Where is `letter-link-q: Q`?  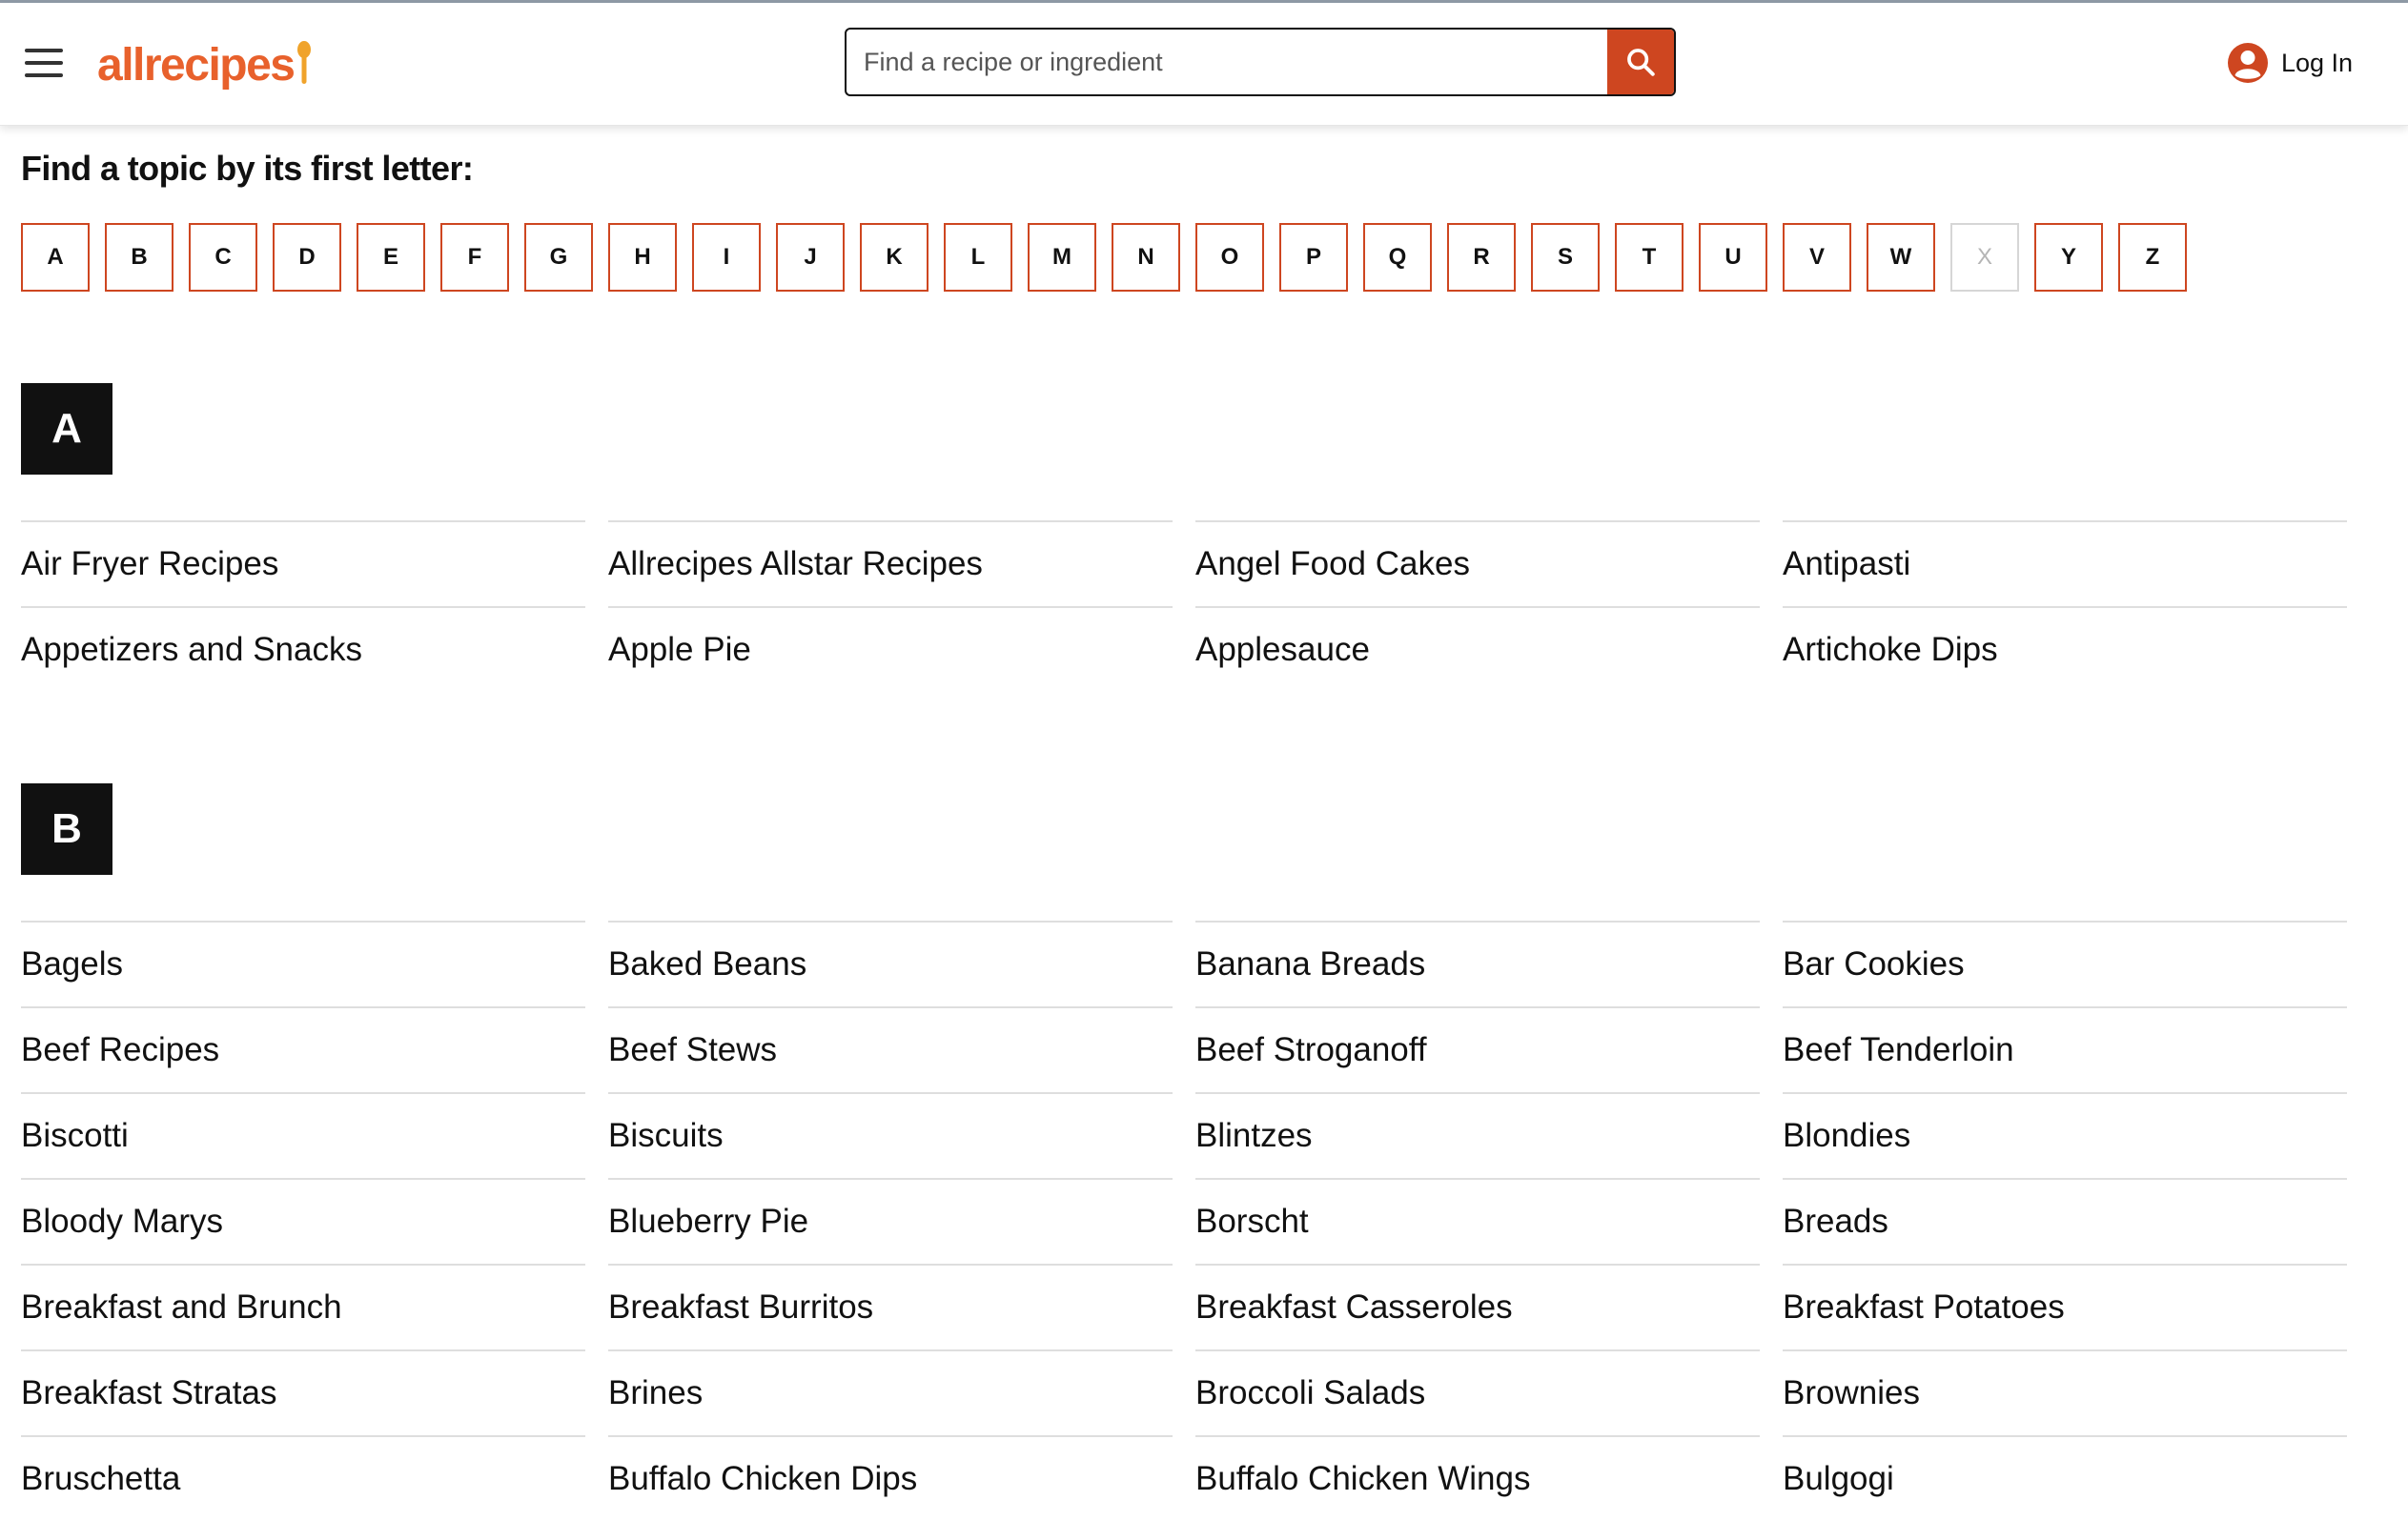
letter-link-q: Q is located at coordinates (1397, 257).